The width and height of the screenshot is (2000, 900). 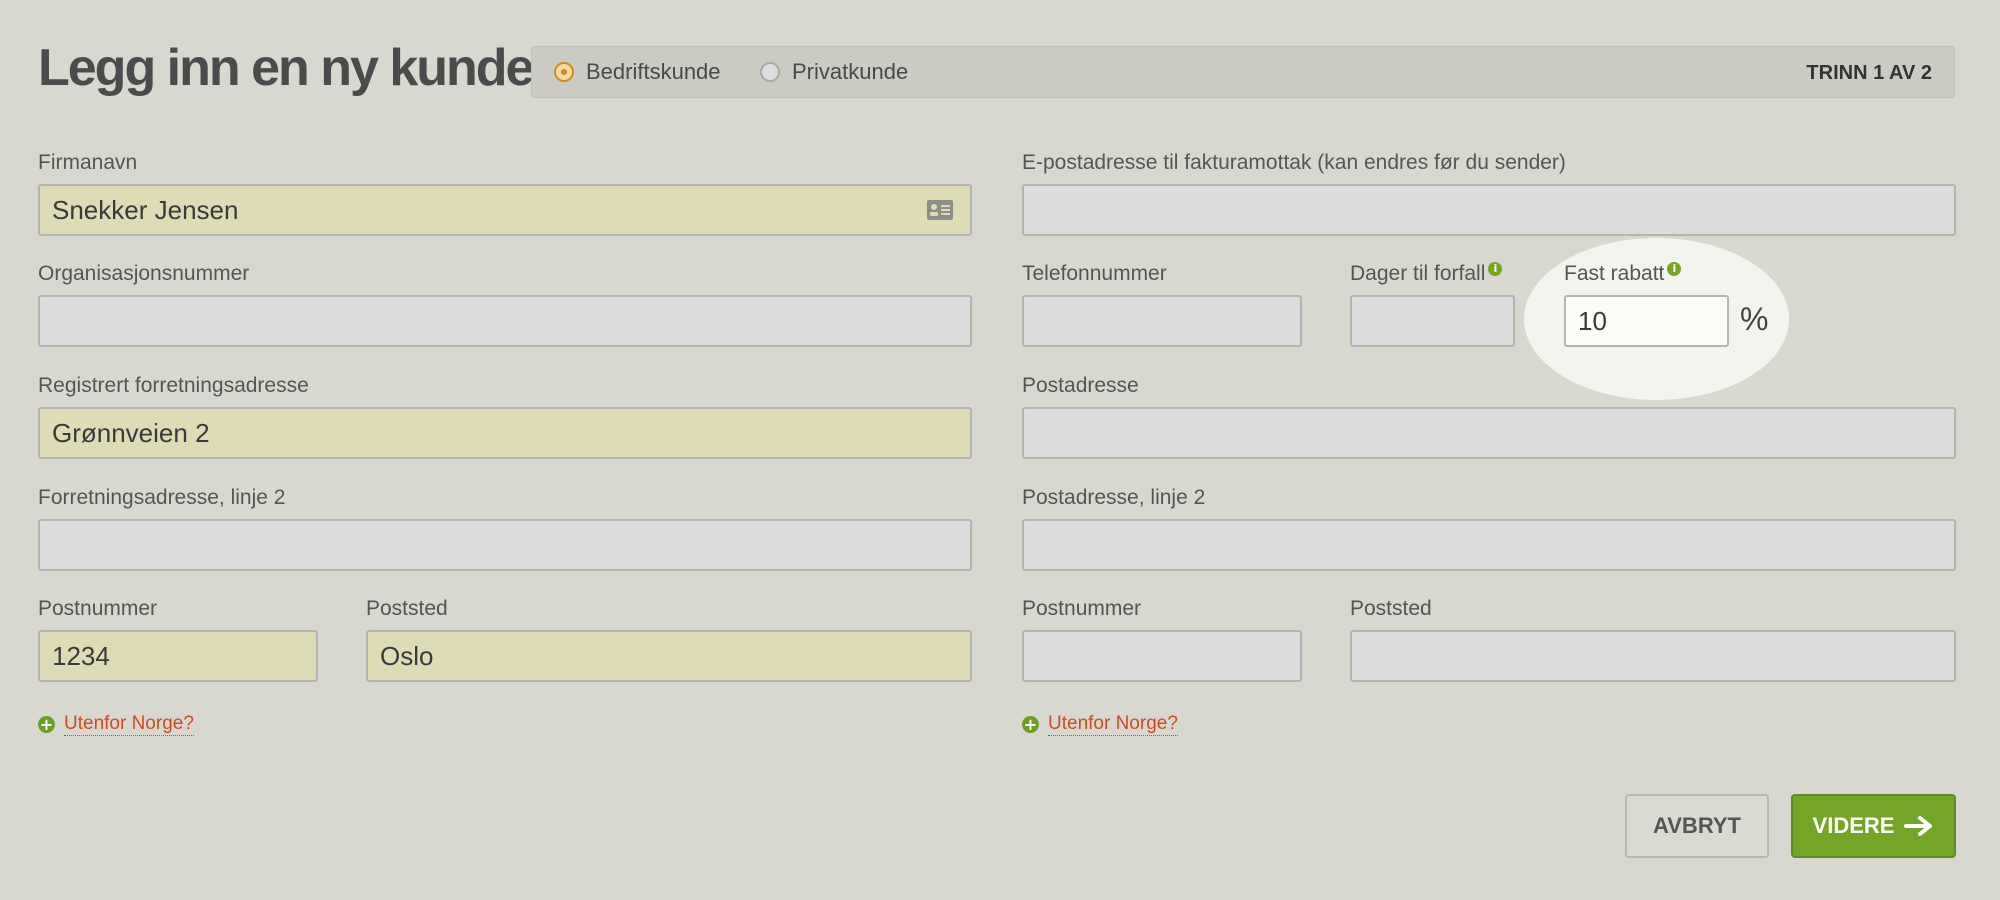 I want to click on phone-input, so click(x=1162, y=321).